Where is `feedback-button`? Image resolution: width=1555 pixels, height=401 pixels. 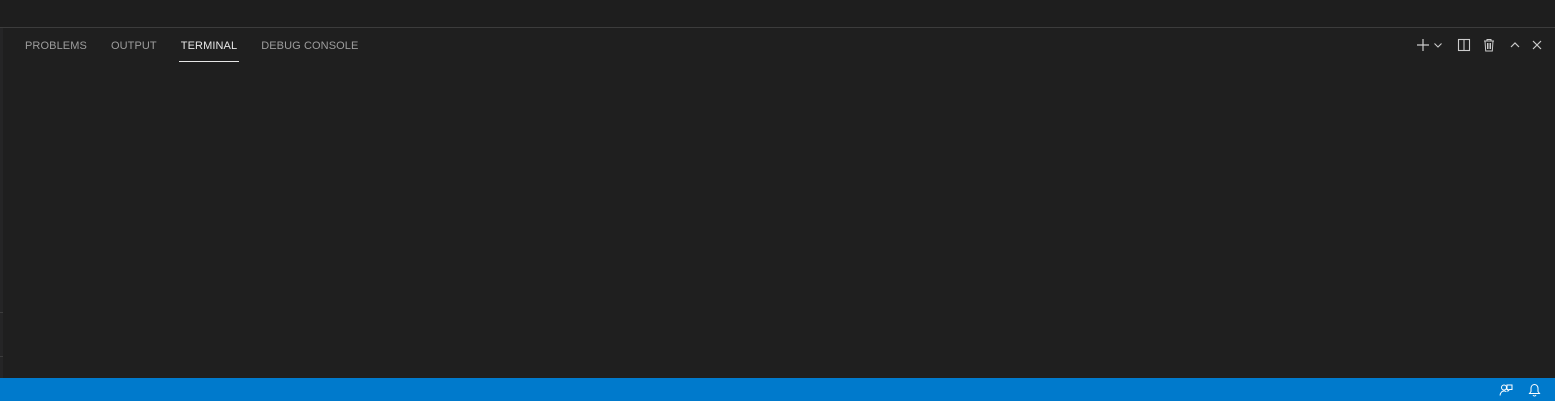 feedback-button is located at coordinates (1506, 389).